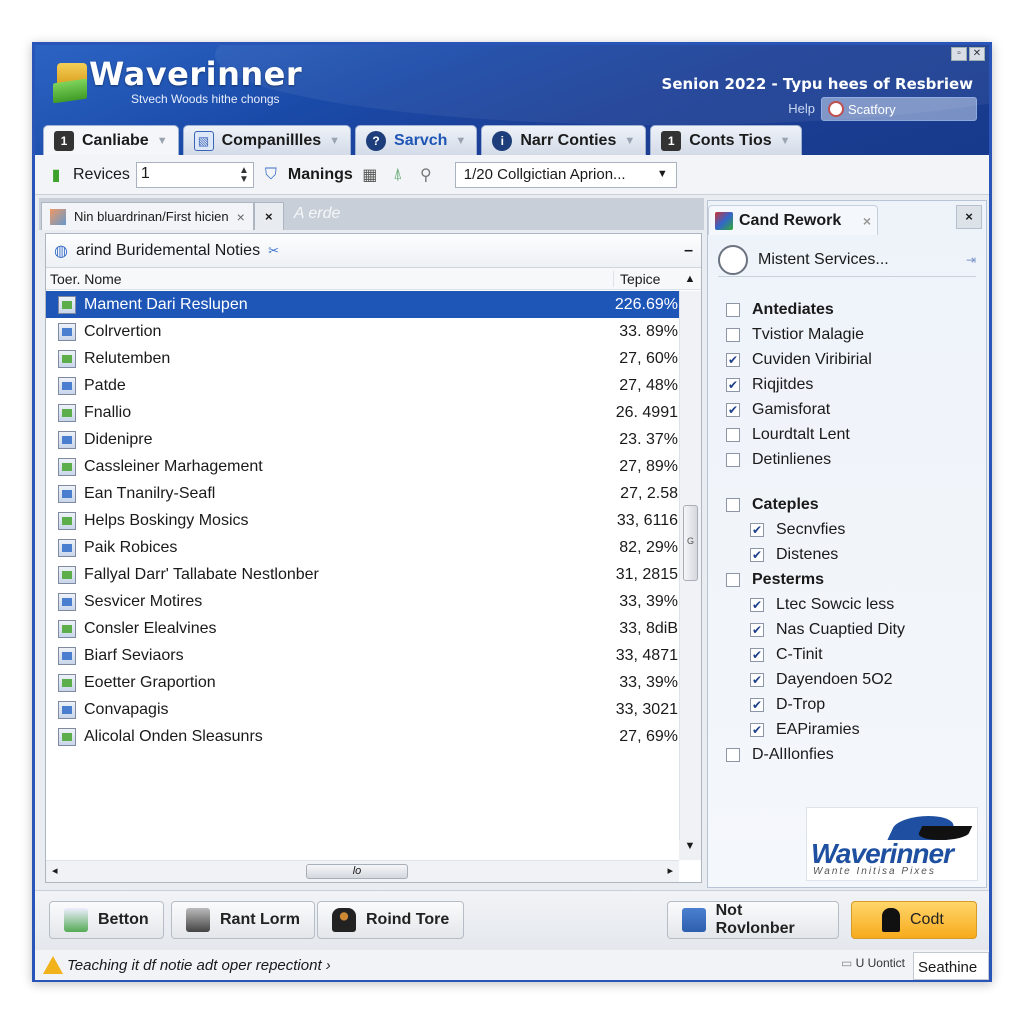 The image size is (1024, 1024). I want to click on filter-checkbox-item: ✔ Dayendoen 5O2, so click(851, 679).